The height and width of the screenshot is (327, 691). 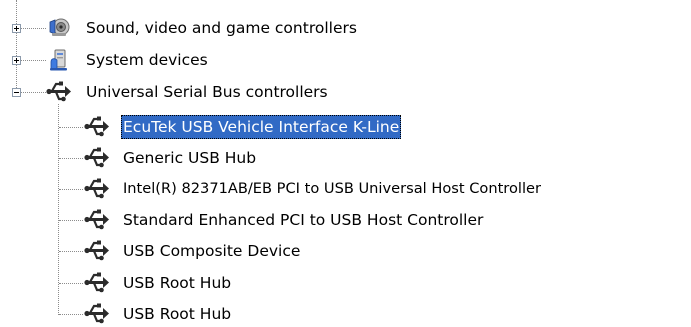 What do you see at coordinates (177, 283) in the screenshot?
I see `device-label-usb-root-hub-1: USB Root Hub` at bounding box center [177, 283].